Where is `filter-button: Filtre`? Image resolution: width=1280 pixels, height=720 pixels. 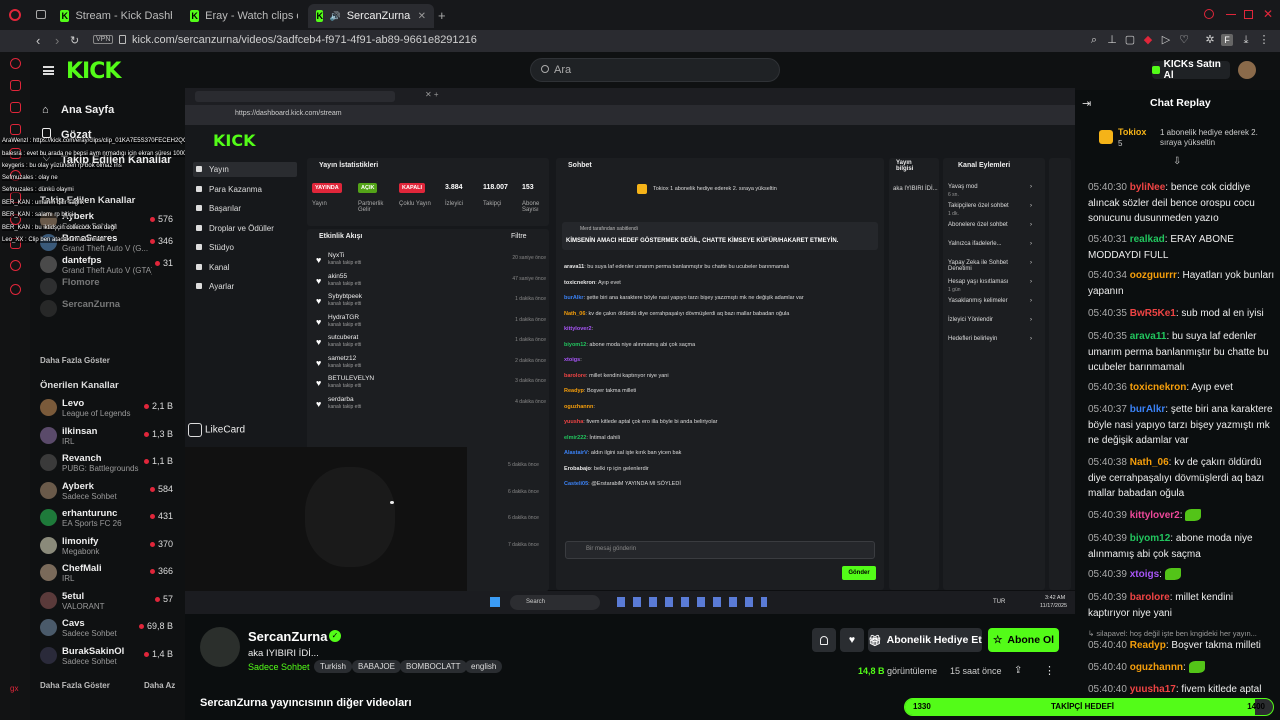
filter-button: Filtre is located at coordinates (519, 236).